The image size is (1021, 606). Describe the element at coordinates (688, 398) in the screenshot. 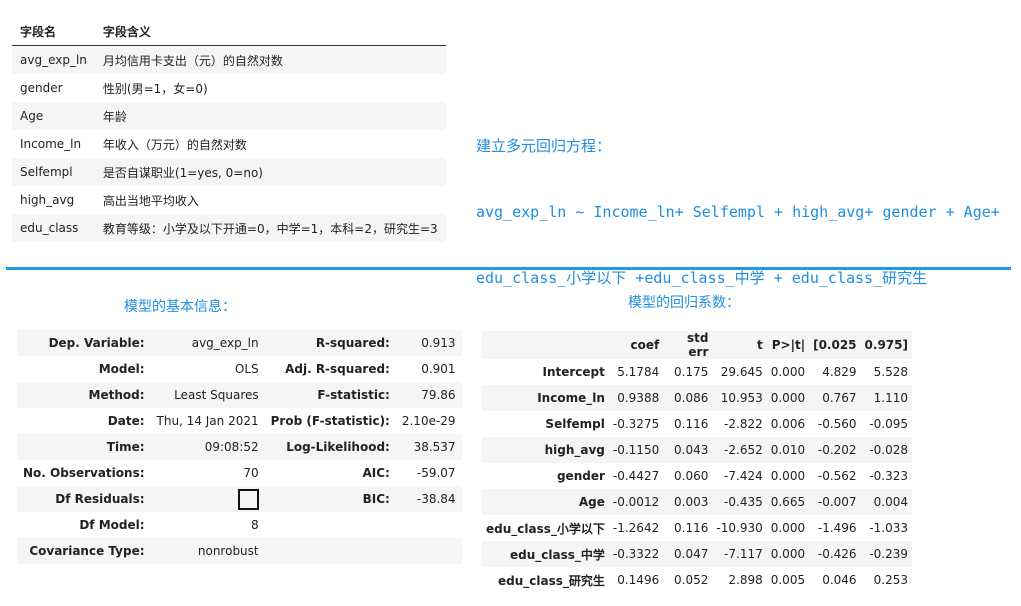

I see `coef-value: 0.086` at that location.